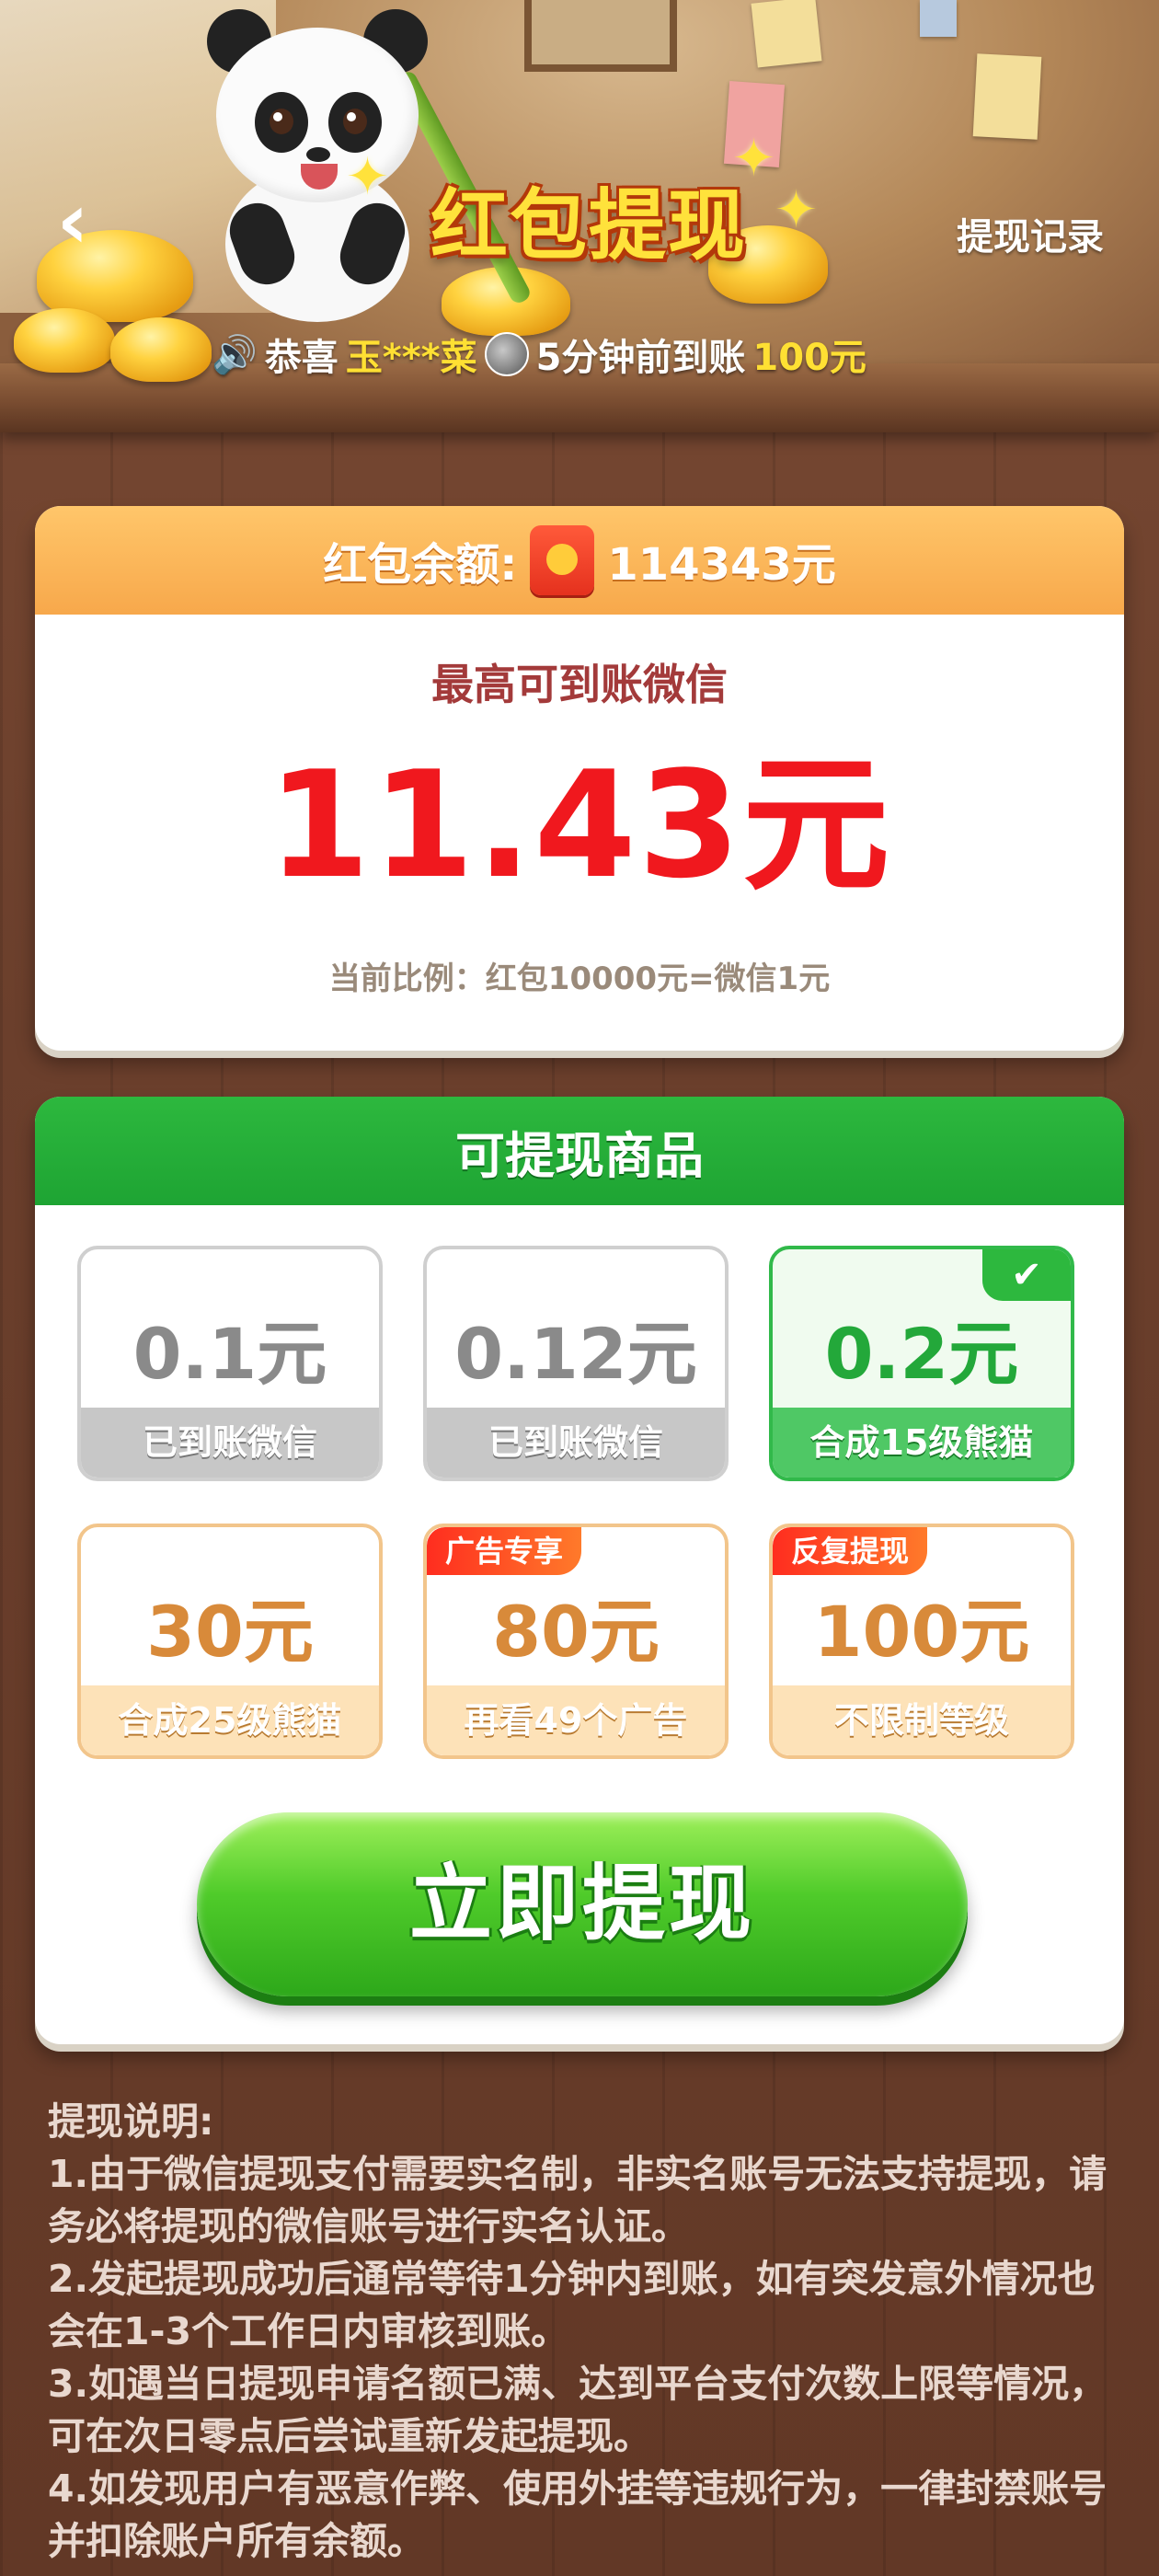 Image resolution: width=1159 pixels, height=2576 pixels. I want to click on red-packet-icon, so click(562, 560).